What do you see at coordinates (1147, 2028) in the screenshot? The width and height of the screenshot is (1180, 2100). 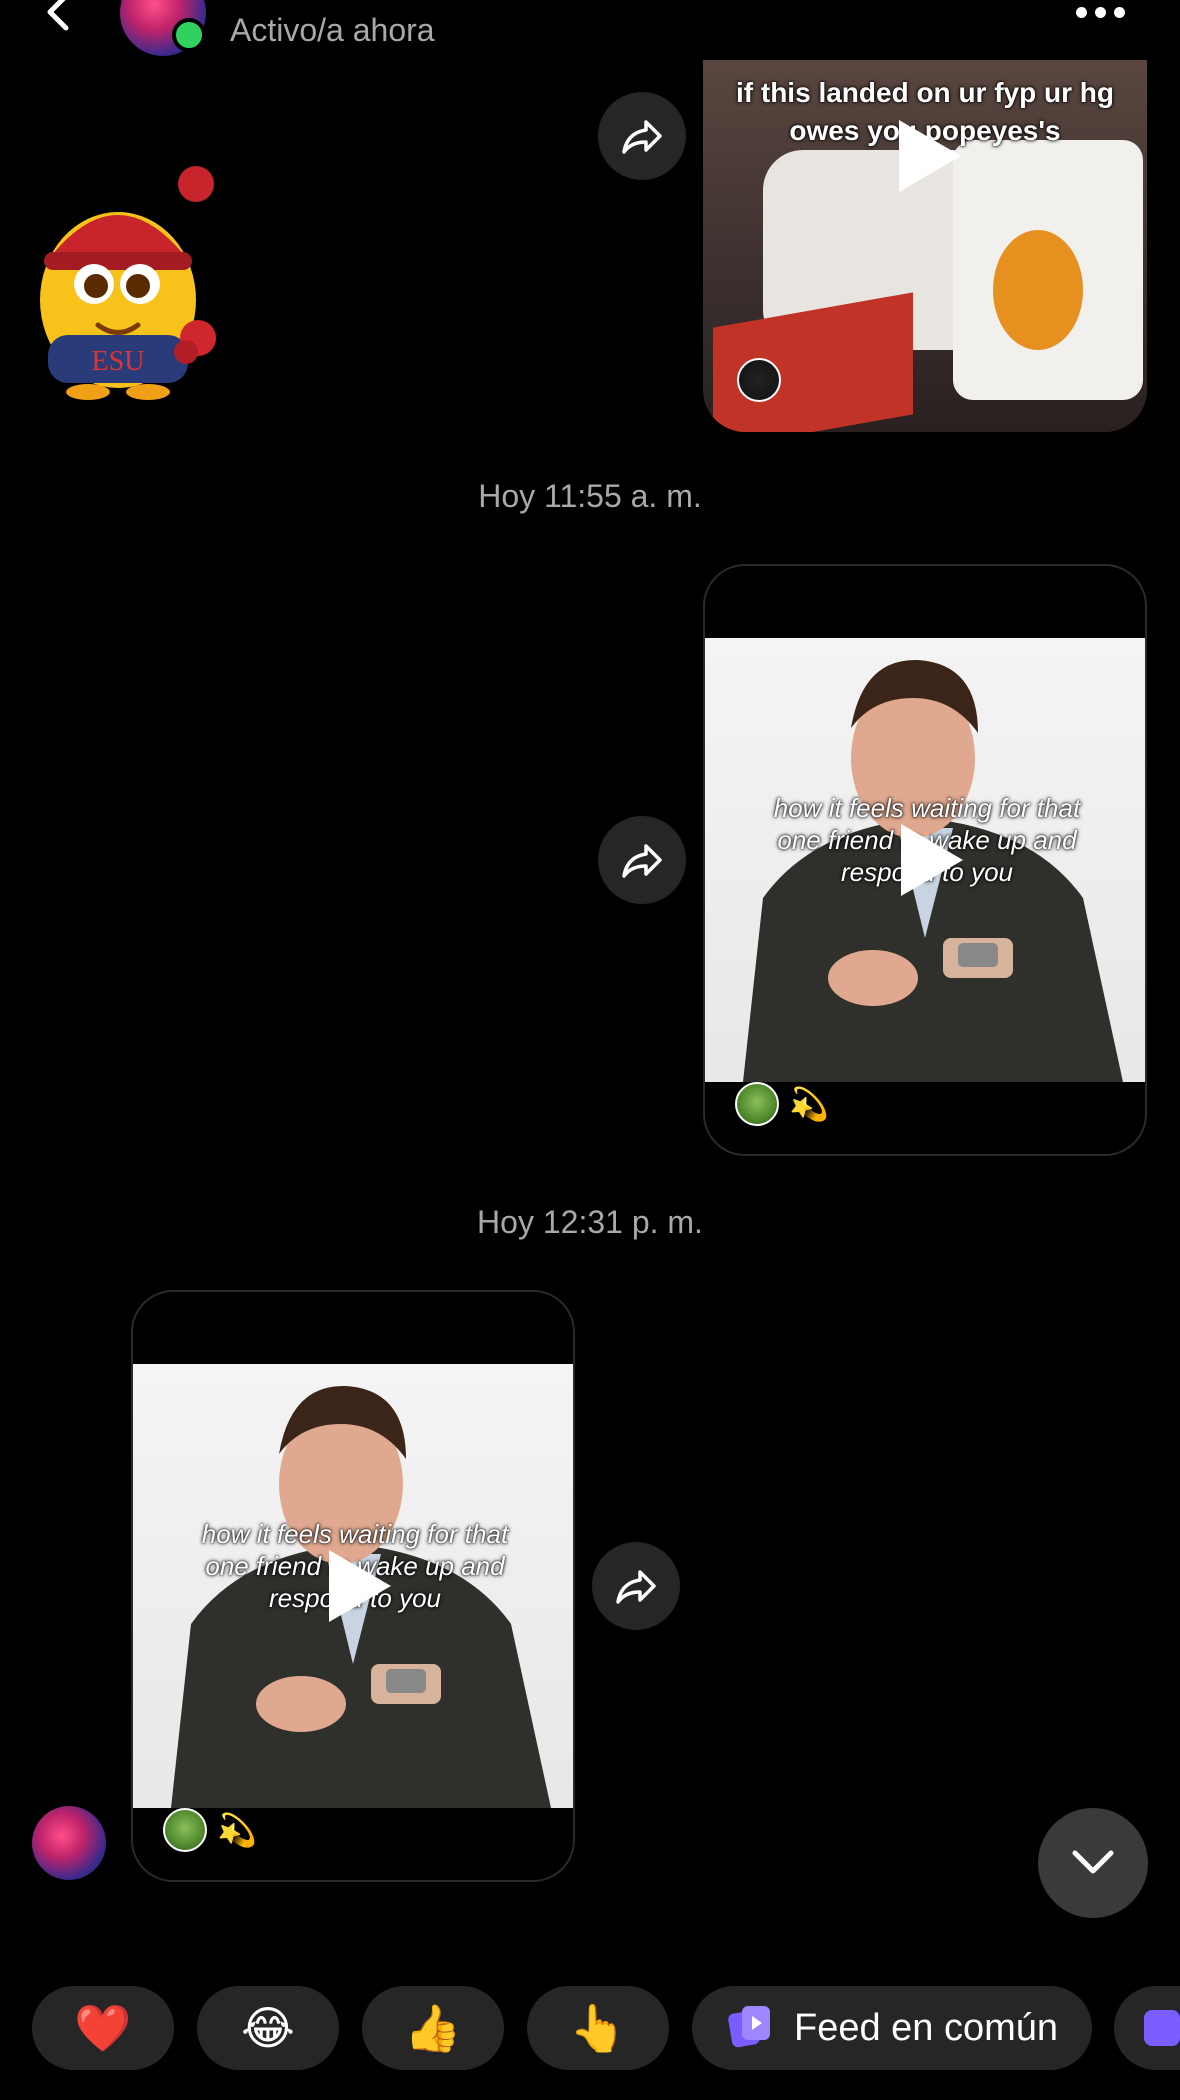 I see `more-chip` at bounding box center [1147, 2028].